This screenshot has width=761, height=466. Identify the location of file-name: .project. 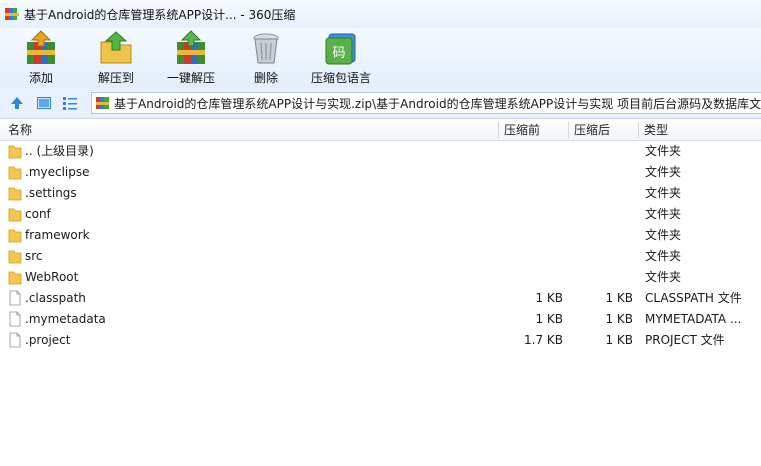
(48, 340).